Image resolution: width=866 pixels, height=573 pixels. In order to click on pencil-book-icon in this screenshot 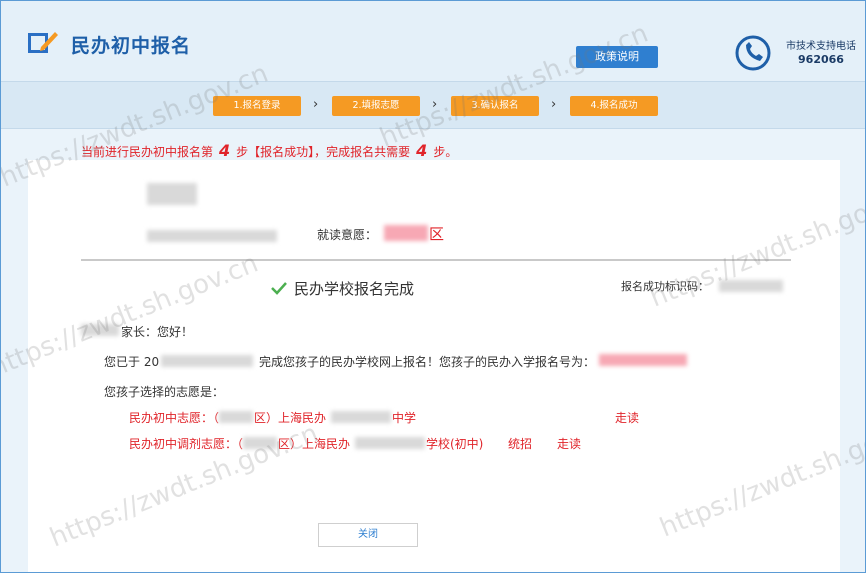, I will do `click(43, 42)`.